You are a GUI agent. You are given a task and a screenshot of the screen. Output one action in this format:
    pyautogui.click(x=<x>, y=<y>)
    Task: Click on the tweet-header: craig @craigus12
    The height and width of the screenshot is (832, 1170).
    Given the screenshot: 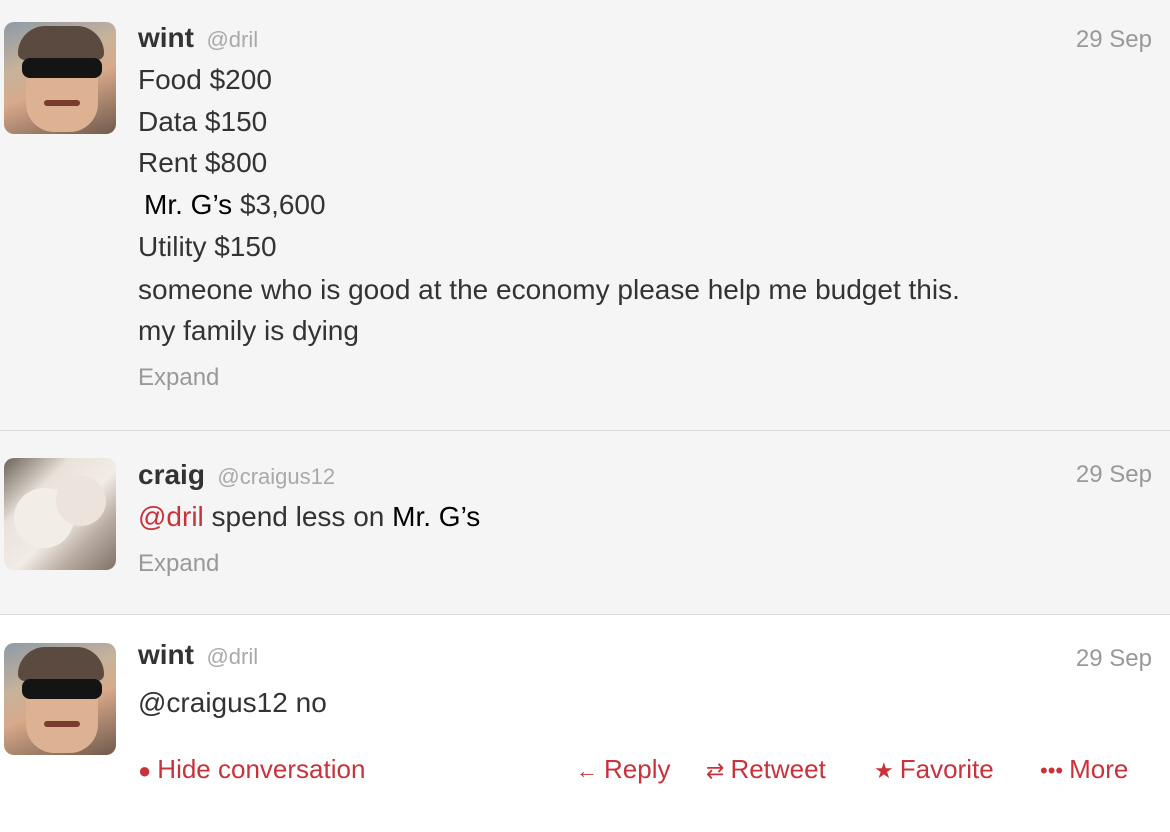 What is the action you would take?
    pyautogui.click(x=236, y=475)
    